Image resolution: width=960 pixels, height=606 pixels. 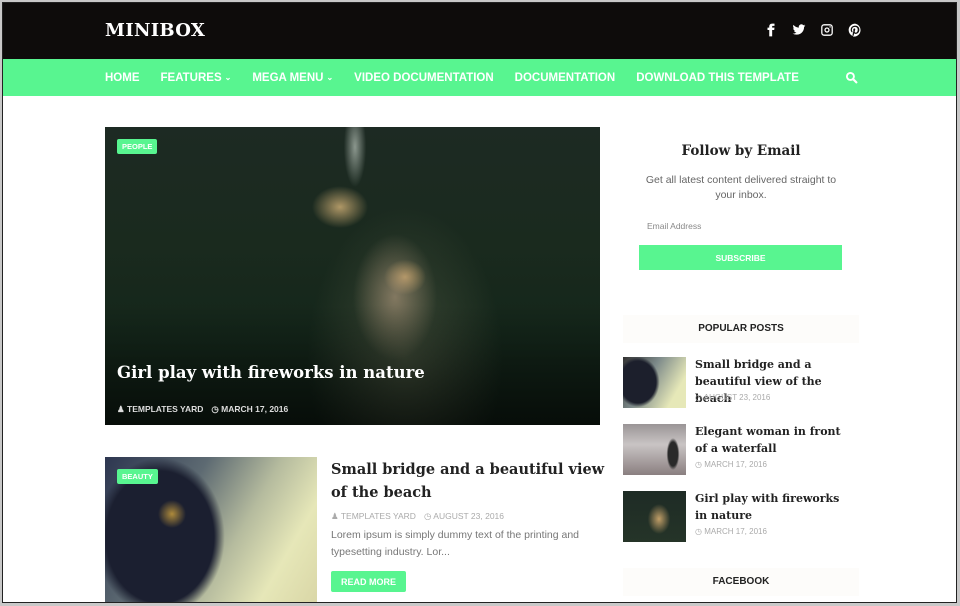 What do you see at coordinates (155, 30) in the screenshot?
I see `site-logo: MINIBOX` at bounding box center [155, 30].